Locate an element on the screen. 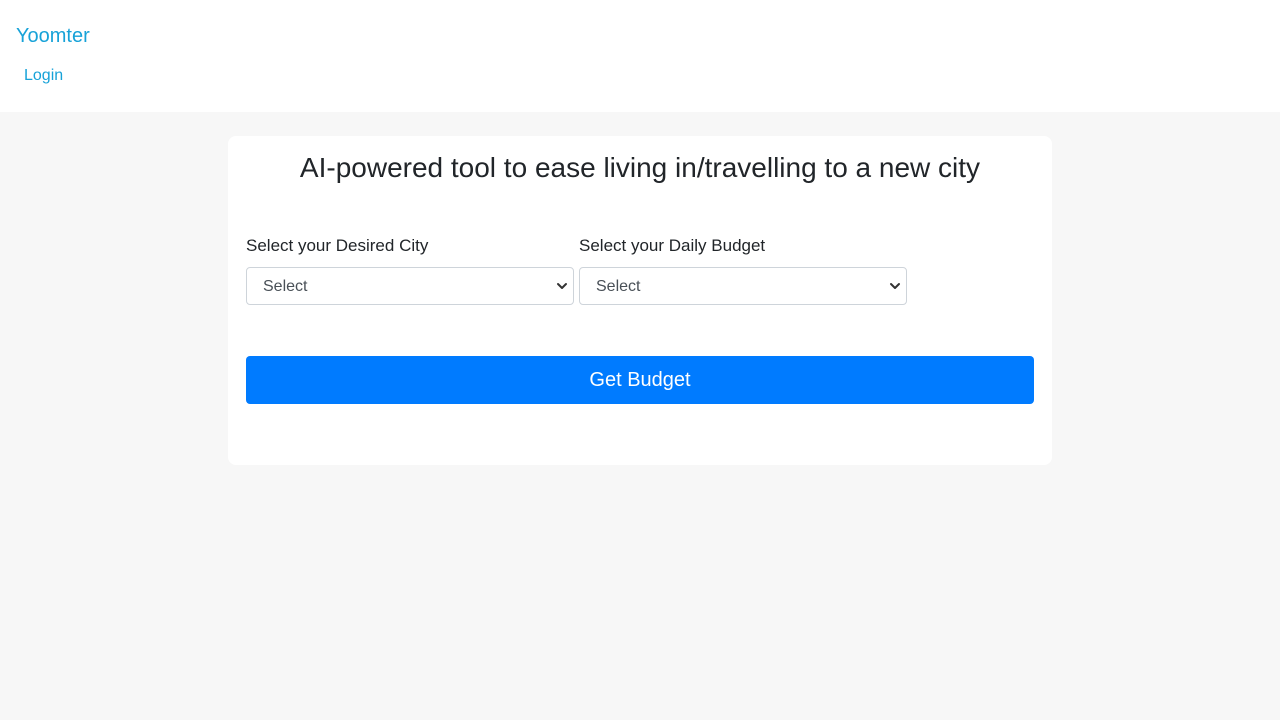 Image resolution: width=1280 pixels, height=720 pixels. city-field: Select your Desired City Select is located at coordinates (410, 270).